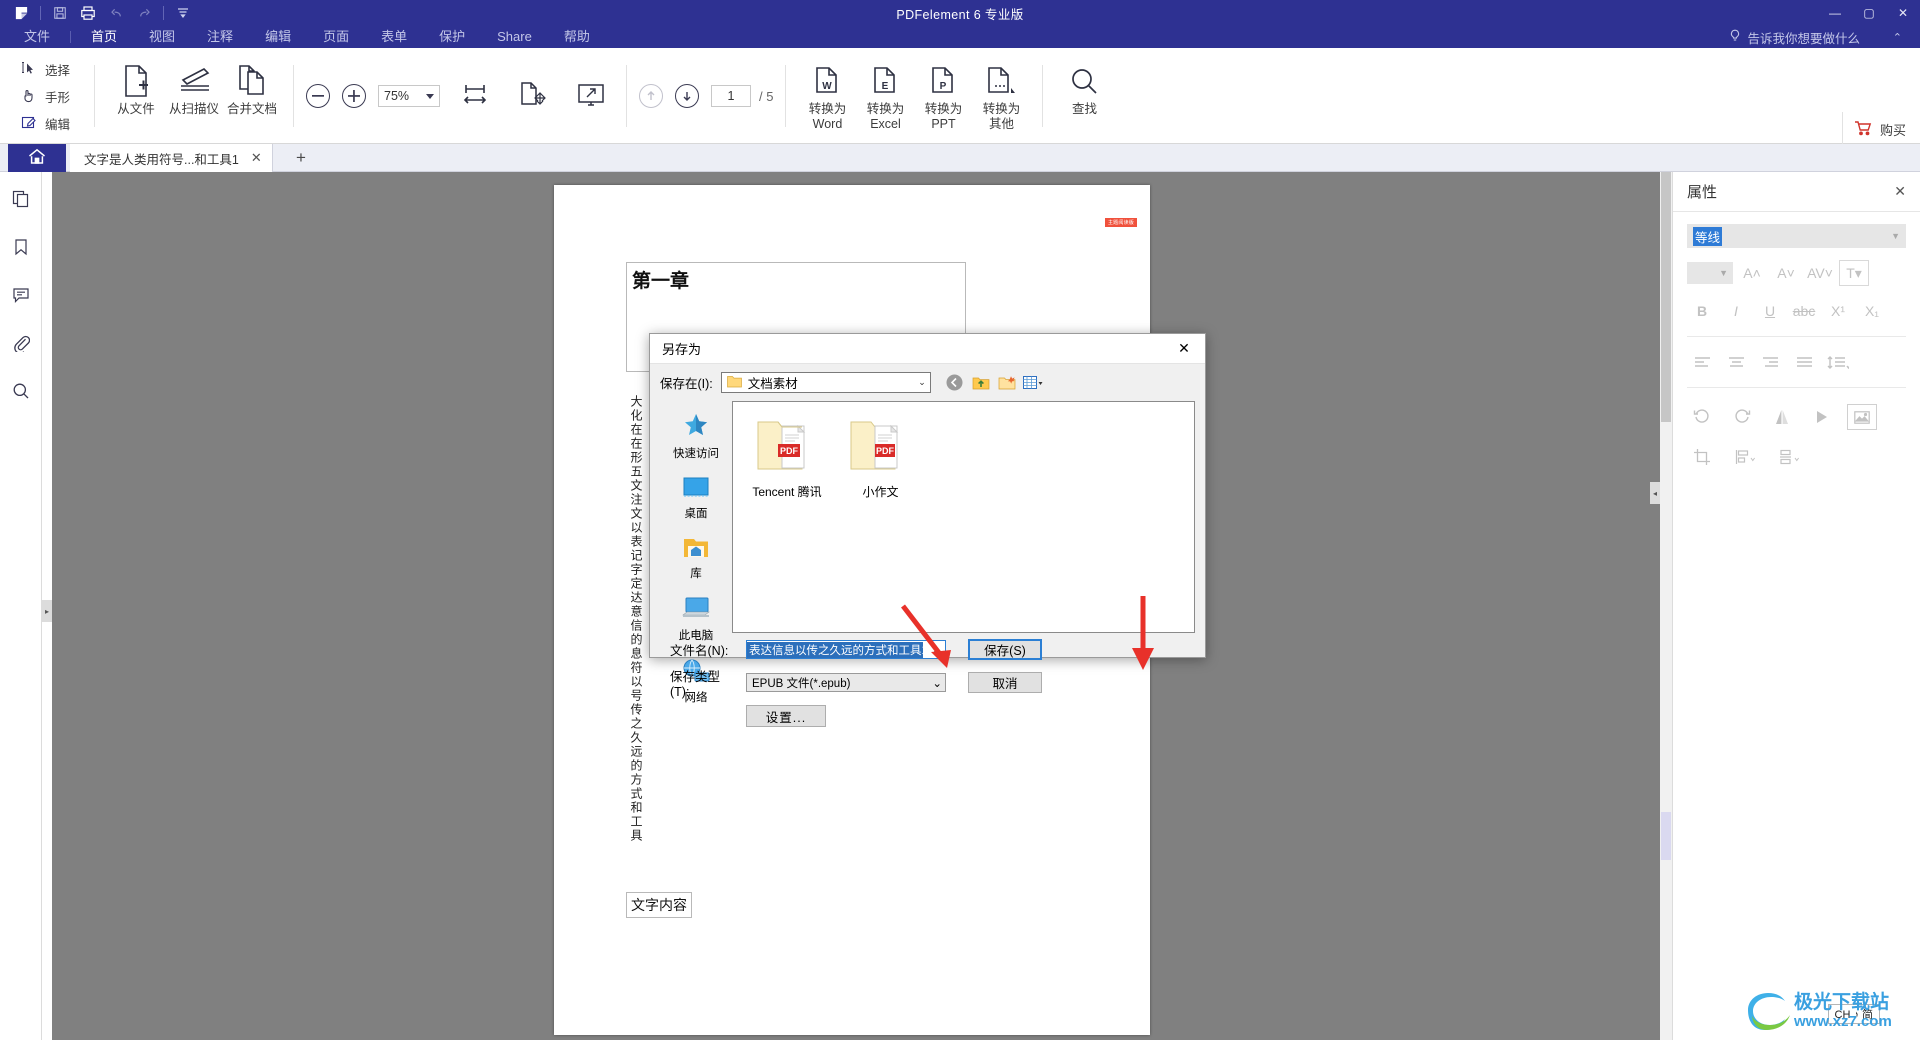 This screenshot has width=1920, height=1040. Describe the element at coordinates (1770, 362) in the screenshot. I see `align-right-icon` at that location.